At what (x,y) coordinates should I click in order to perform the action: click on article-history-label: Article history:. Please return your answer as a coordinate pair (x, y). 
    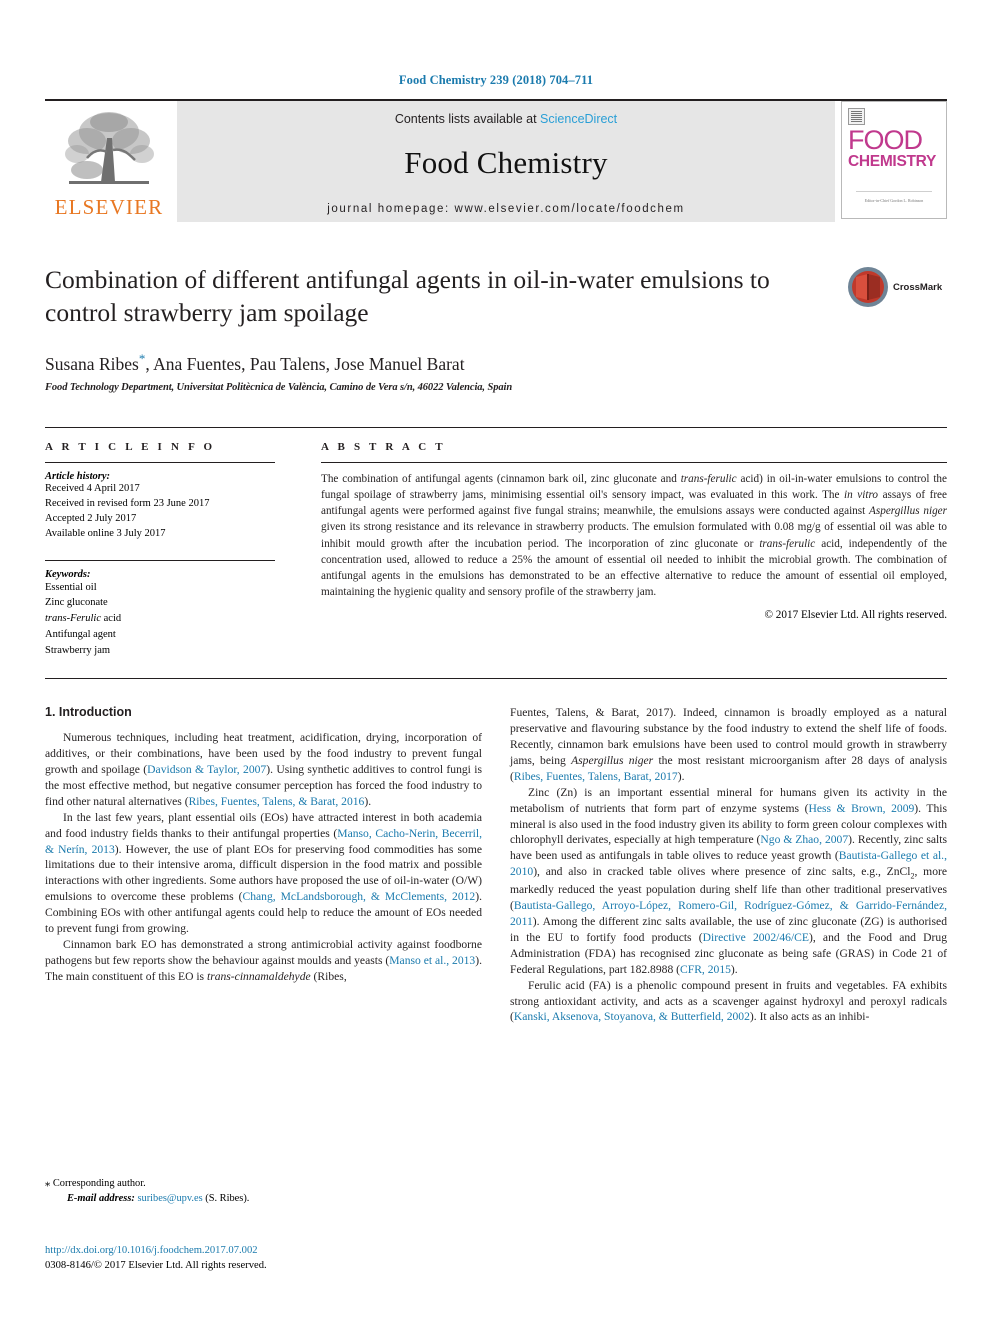
    Looking at the image, I should click on (78, 477).